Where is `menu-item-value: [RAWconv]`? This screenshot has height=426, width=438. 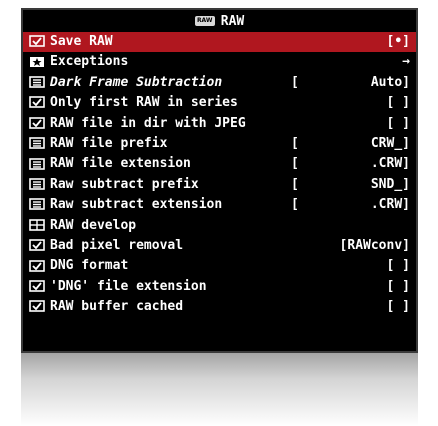 menu-item-value: [RAWconv] is located at coordinates (374, 245).